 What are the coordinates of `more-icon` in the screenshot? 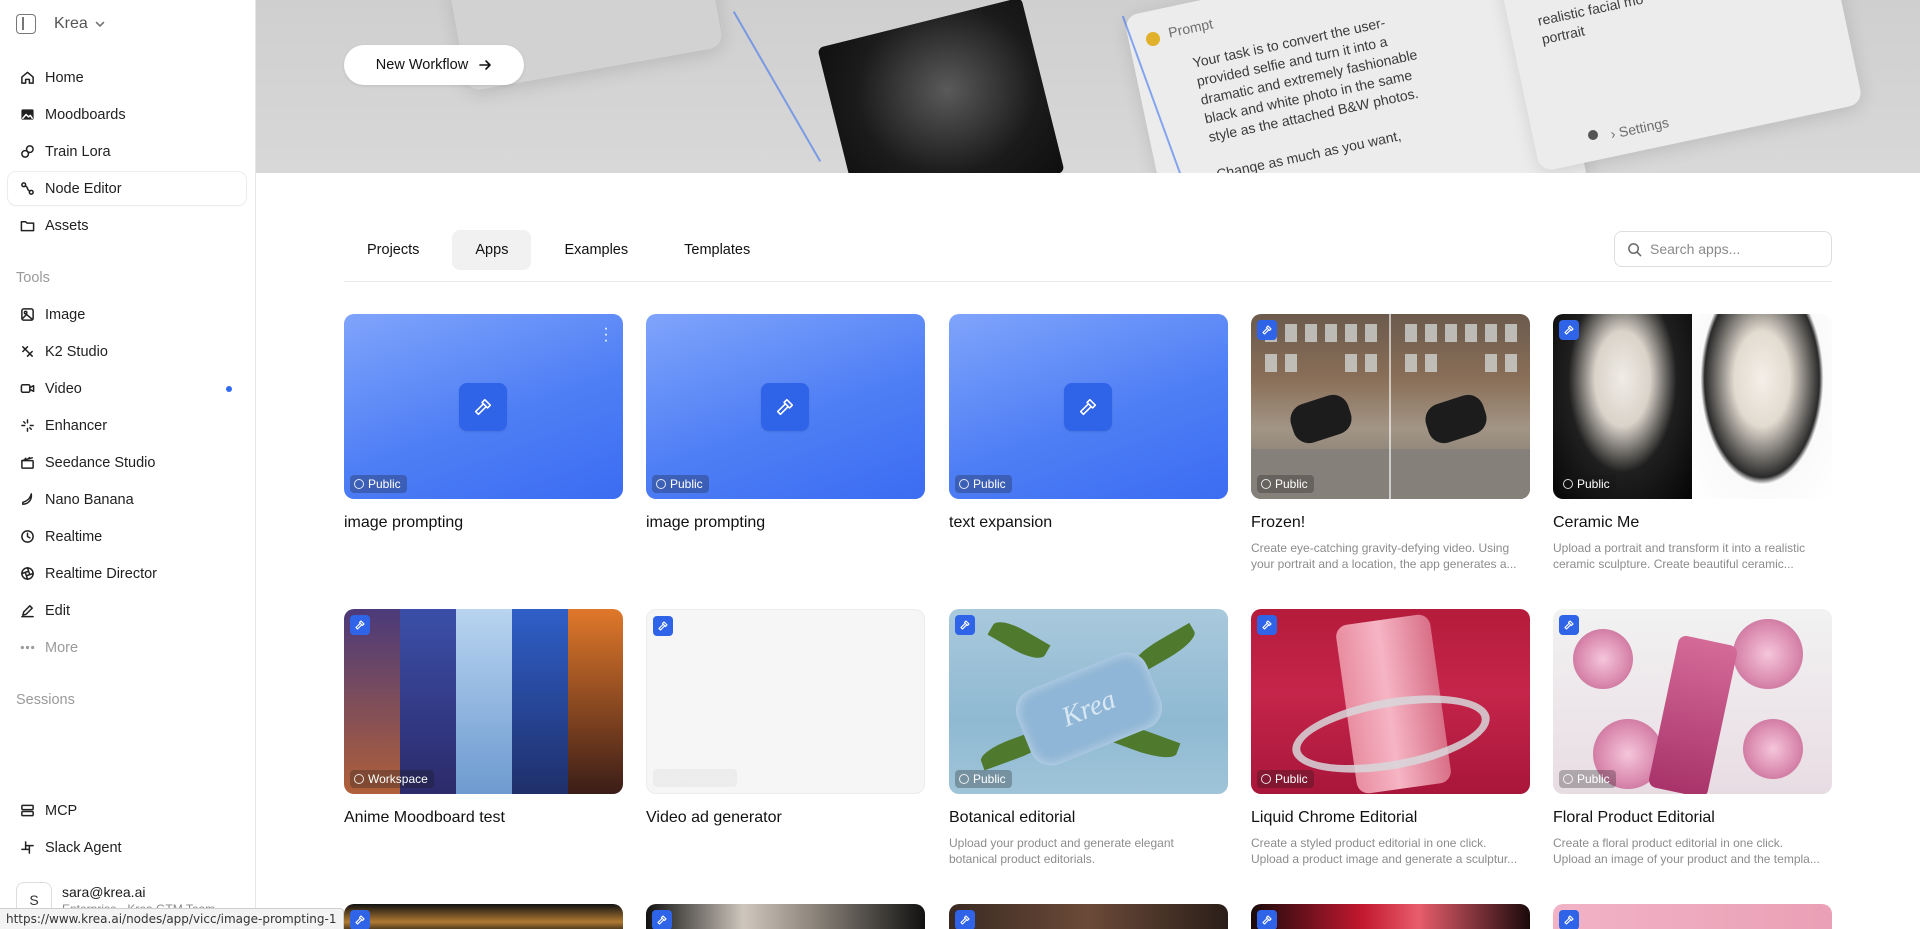 It's located at (27, 648).